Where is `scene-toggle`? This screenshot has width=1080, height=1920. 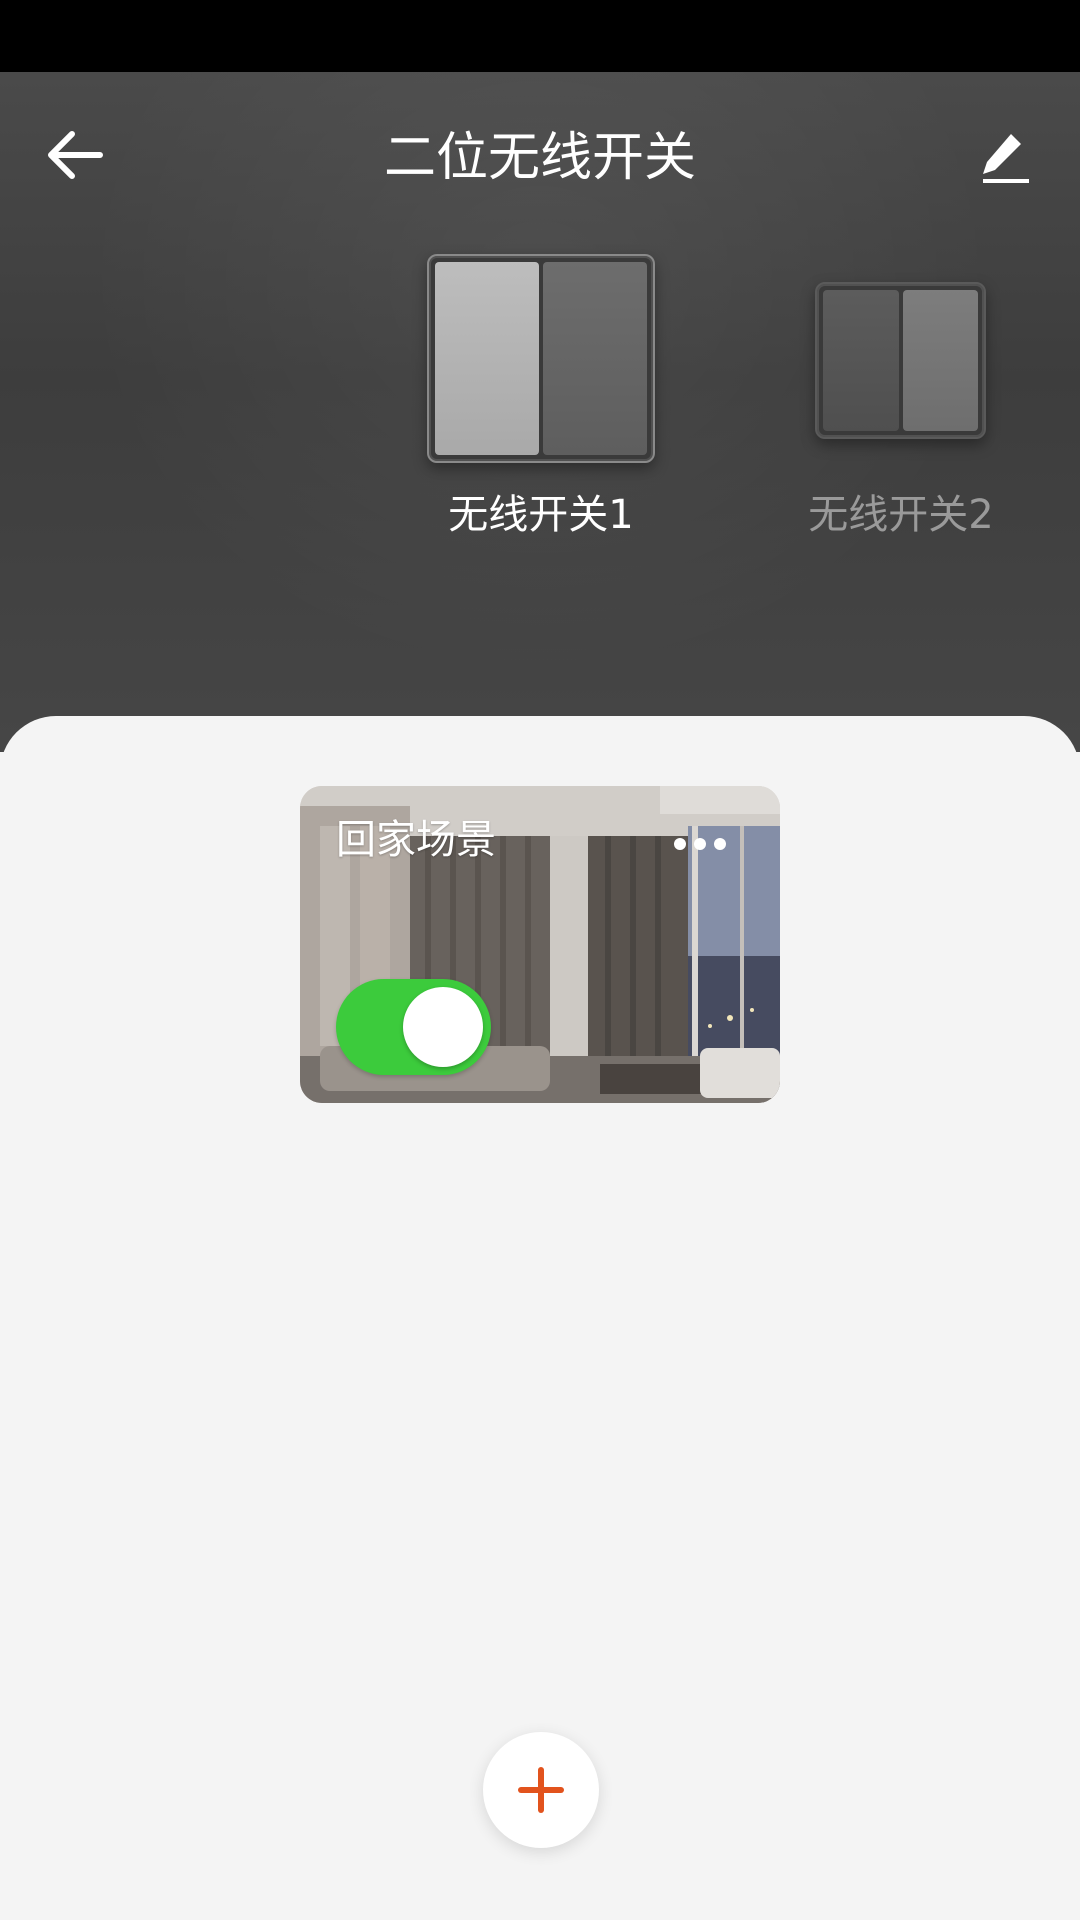 scene-toggle is located at coordinates (413, 1027).